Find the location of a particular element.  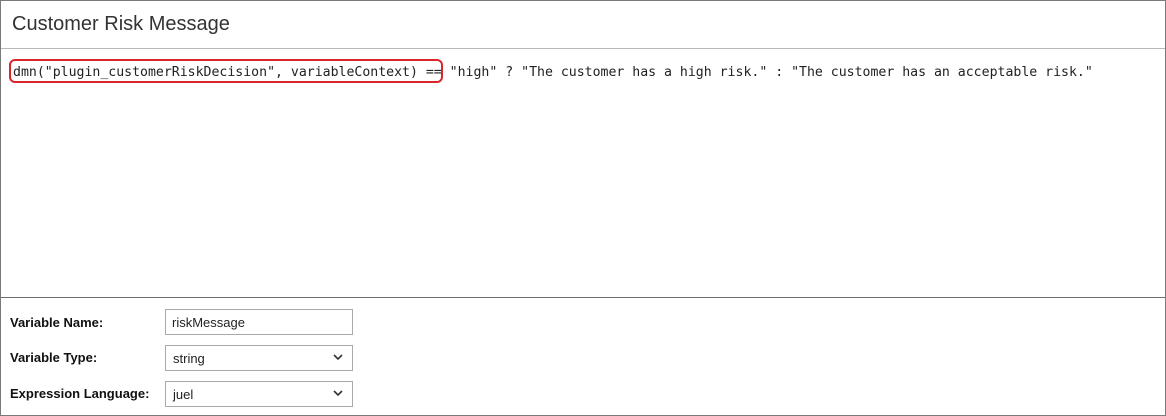

variable-type-value: string is located at coordinates (189, 358).